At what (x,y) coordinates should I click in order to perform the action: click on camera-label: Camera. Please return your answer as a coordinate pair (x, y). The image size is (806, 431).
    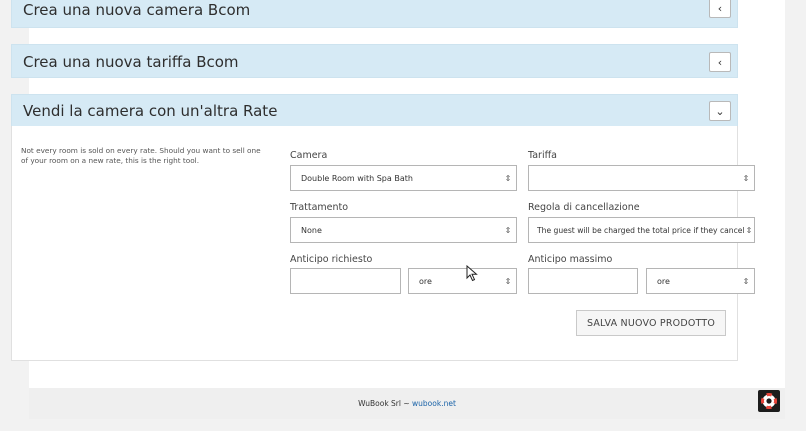
    Looking at the image, I should click on (309, 155).